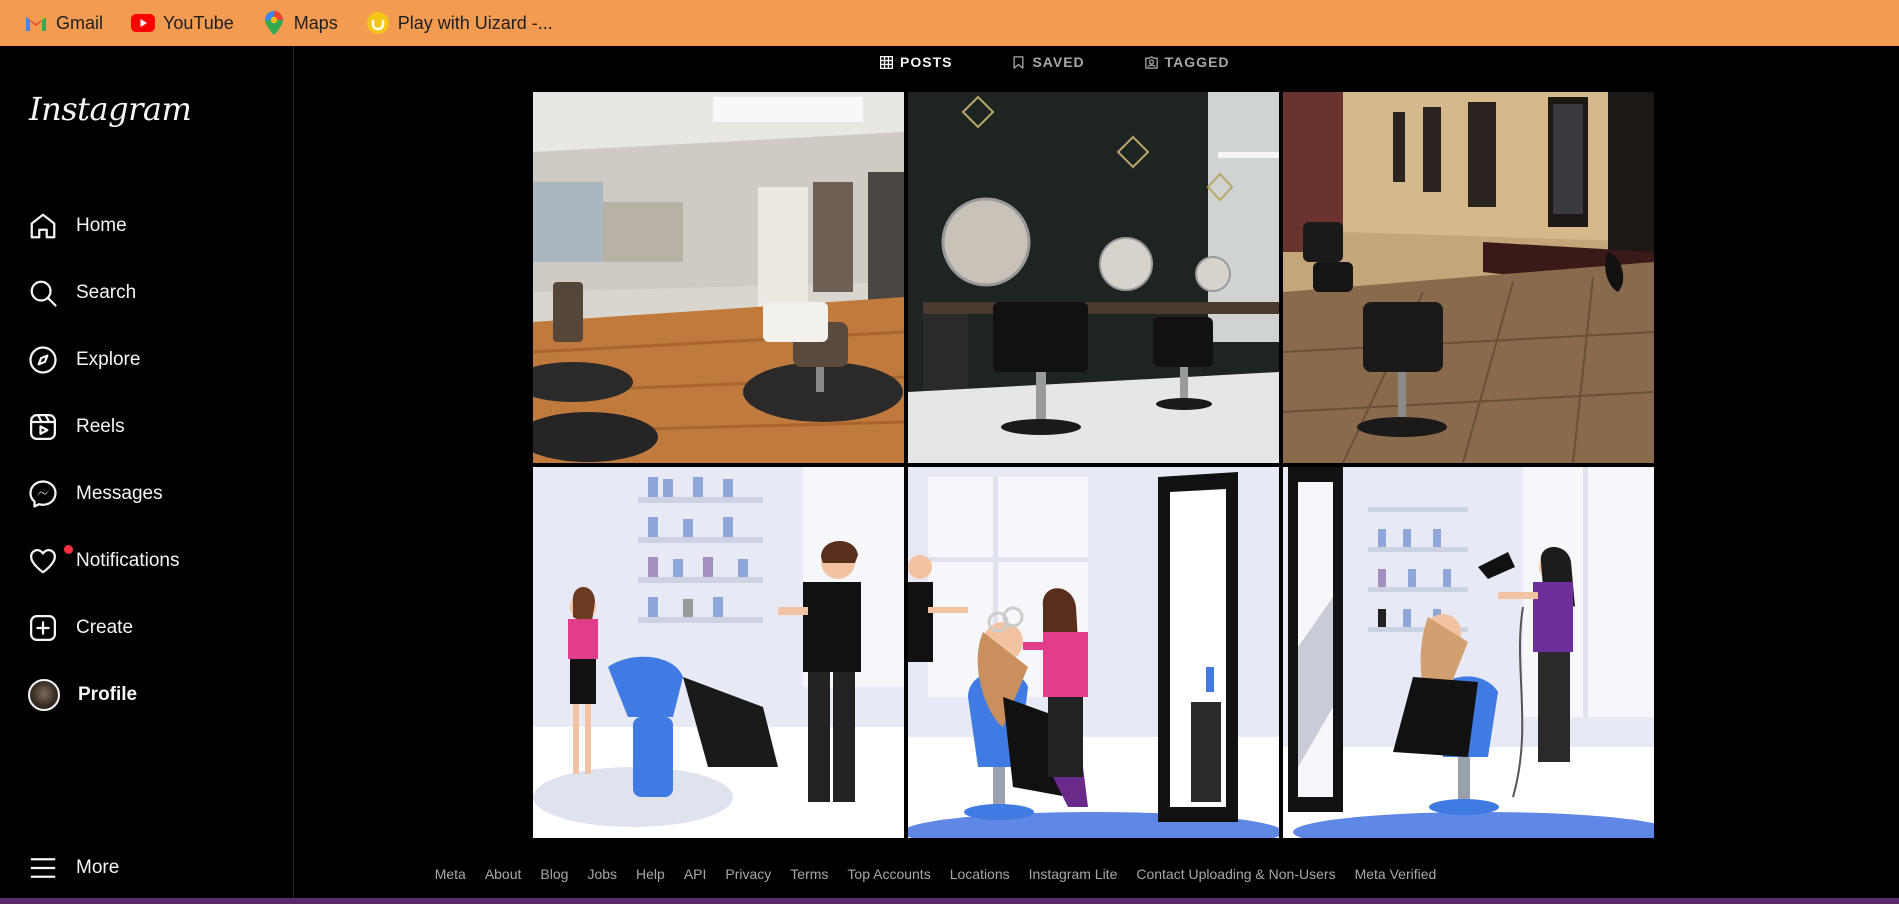 This screenshot has height=904, width=1899. I want to click on bookmark-label: Gmail, so click(80, 22).